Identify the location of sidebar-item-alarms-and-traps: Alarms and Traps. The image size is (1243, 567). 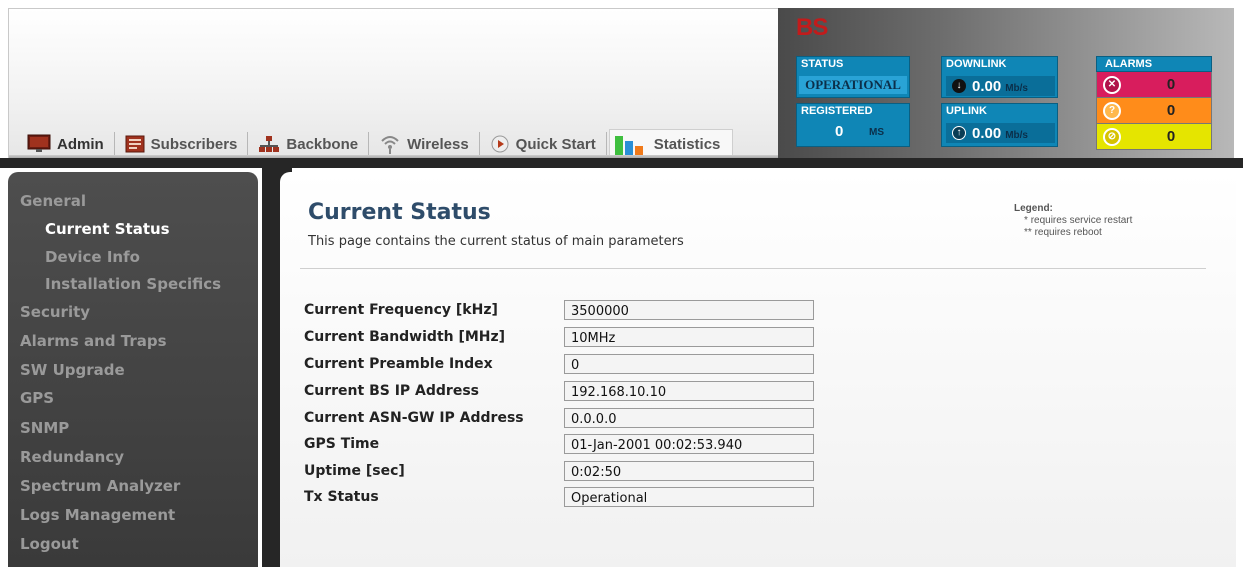
(93, 341).